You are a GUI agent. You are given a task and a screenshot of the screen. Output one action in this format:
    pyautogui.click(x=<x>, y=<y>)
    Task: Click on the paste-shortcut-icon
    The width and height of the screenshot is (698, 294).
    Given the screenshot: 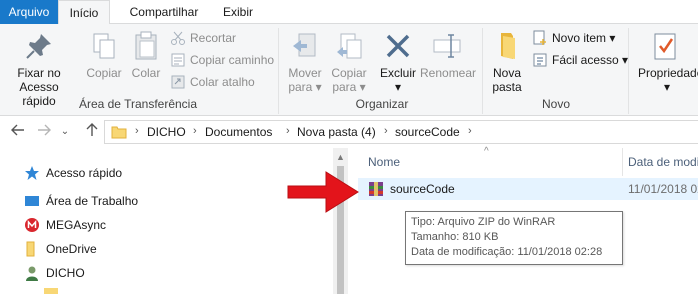 What is the action you would take?
    pyautogui.click(x=178, y=82)
    